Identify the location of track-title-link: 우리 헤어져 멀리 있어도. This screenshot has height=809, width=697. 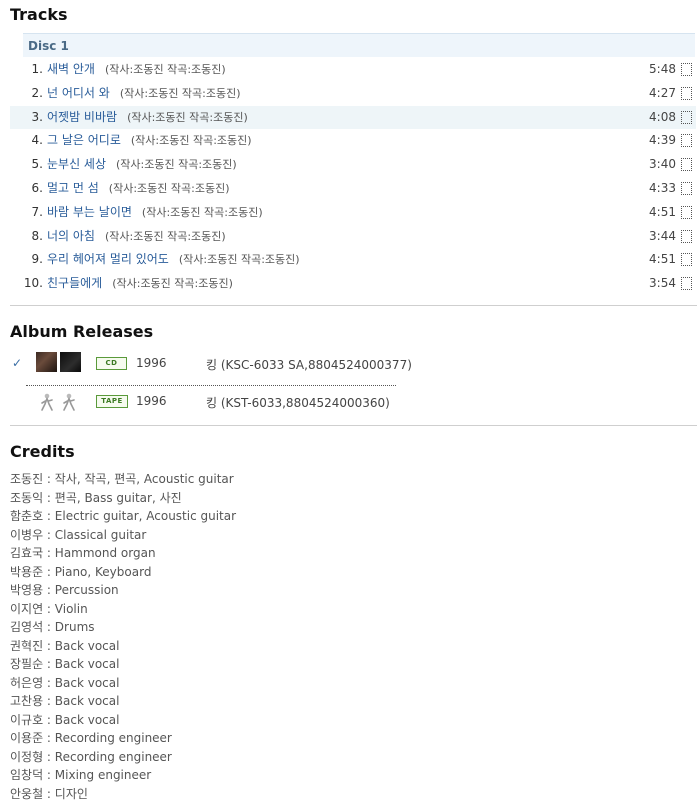
(108, 259).